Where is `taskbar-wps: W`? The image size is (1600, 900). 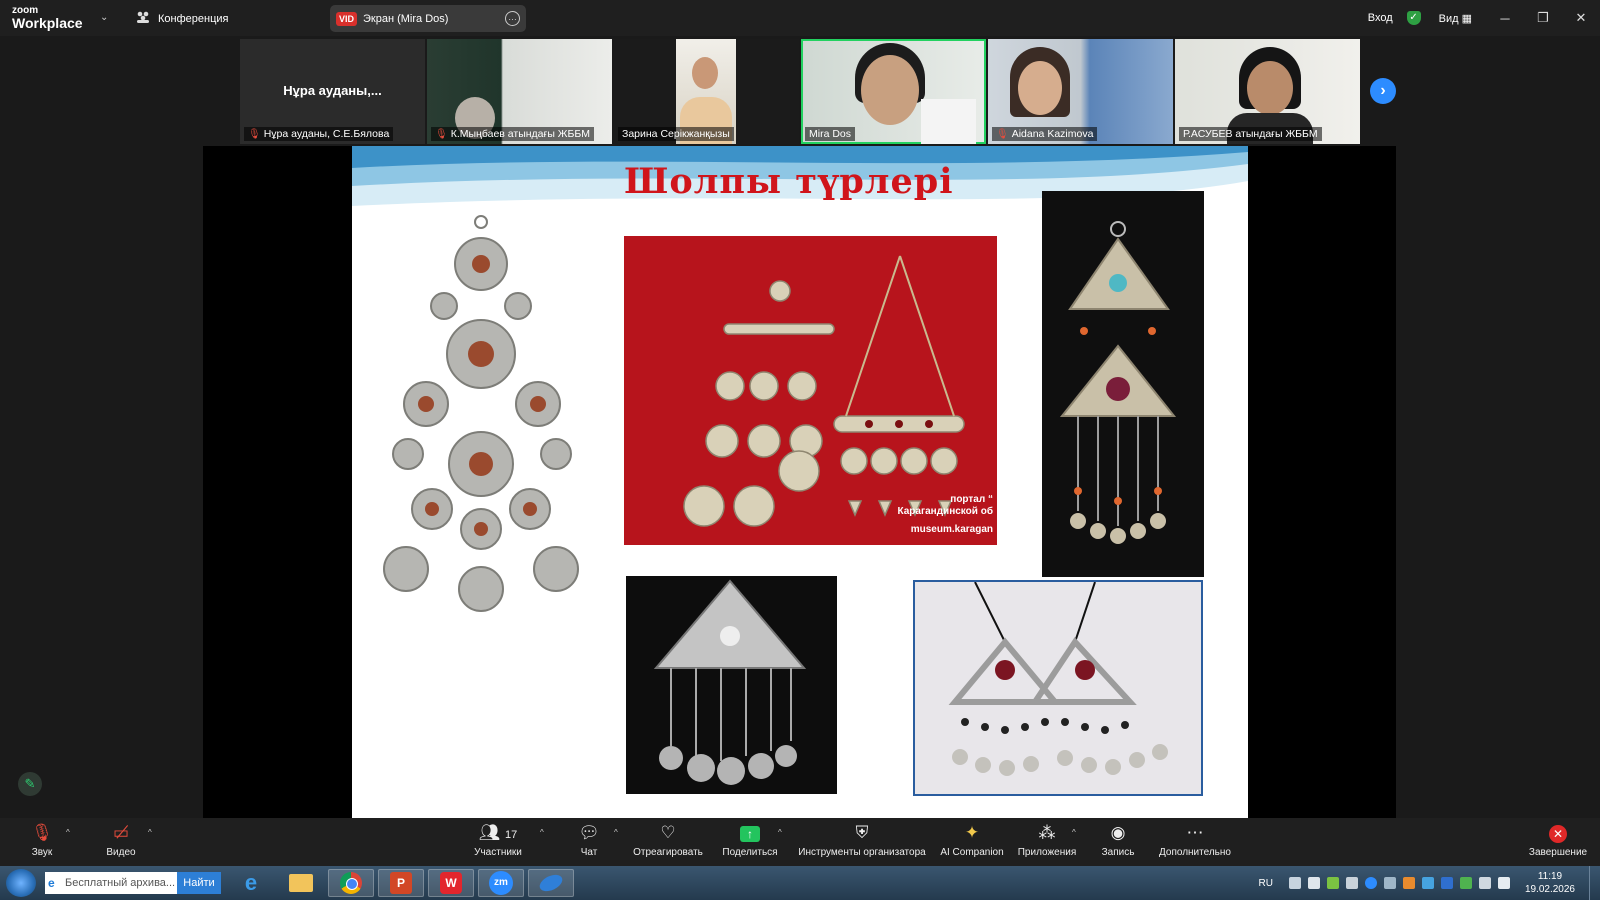 taskbar-wps: W is located at coordinates (451, 883).